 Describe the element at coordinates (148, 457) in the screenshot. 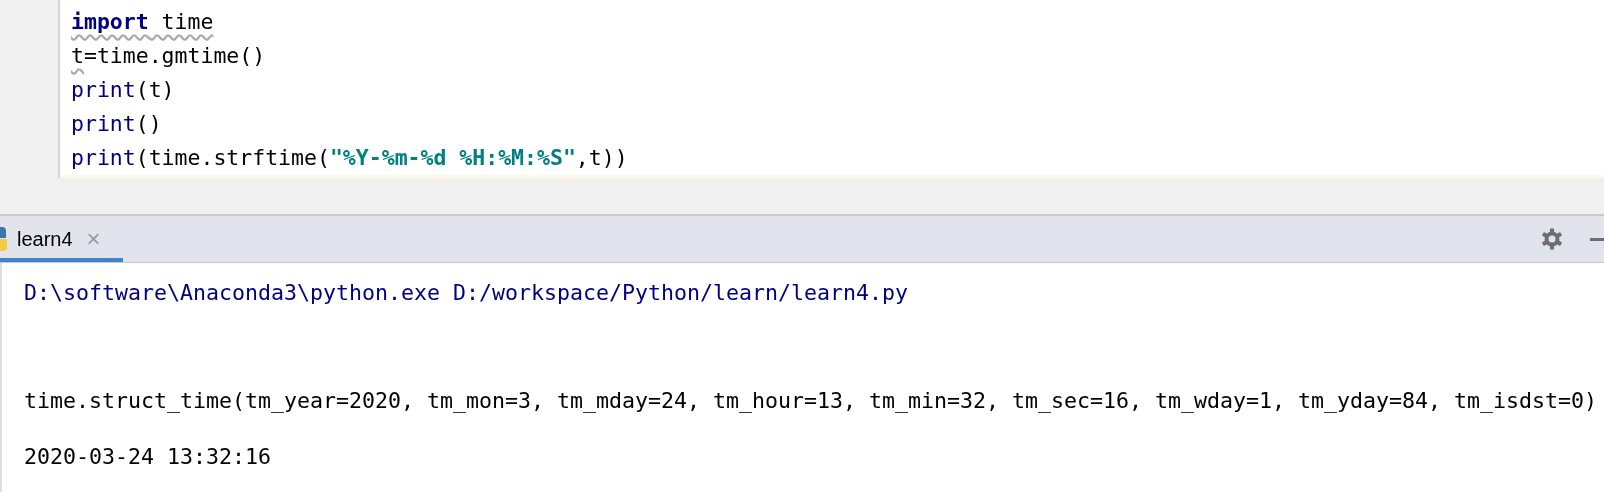

I see `console-line: 2020-03-24 13:32:16` at that location.